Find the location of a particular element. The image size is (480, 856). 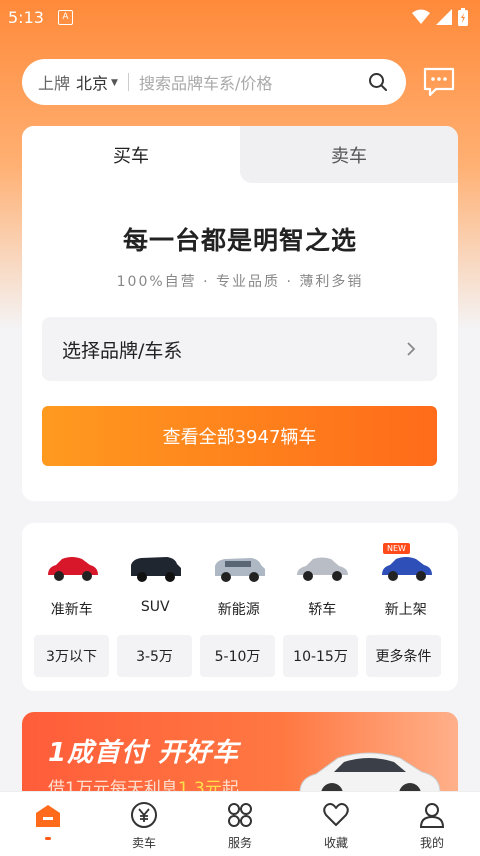

status-icons is located at coordinates (440, 17).